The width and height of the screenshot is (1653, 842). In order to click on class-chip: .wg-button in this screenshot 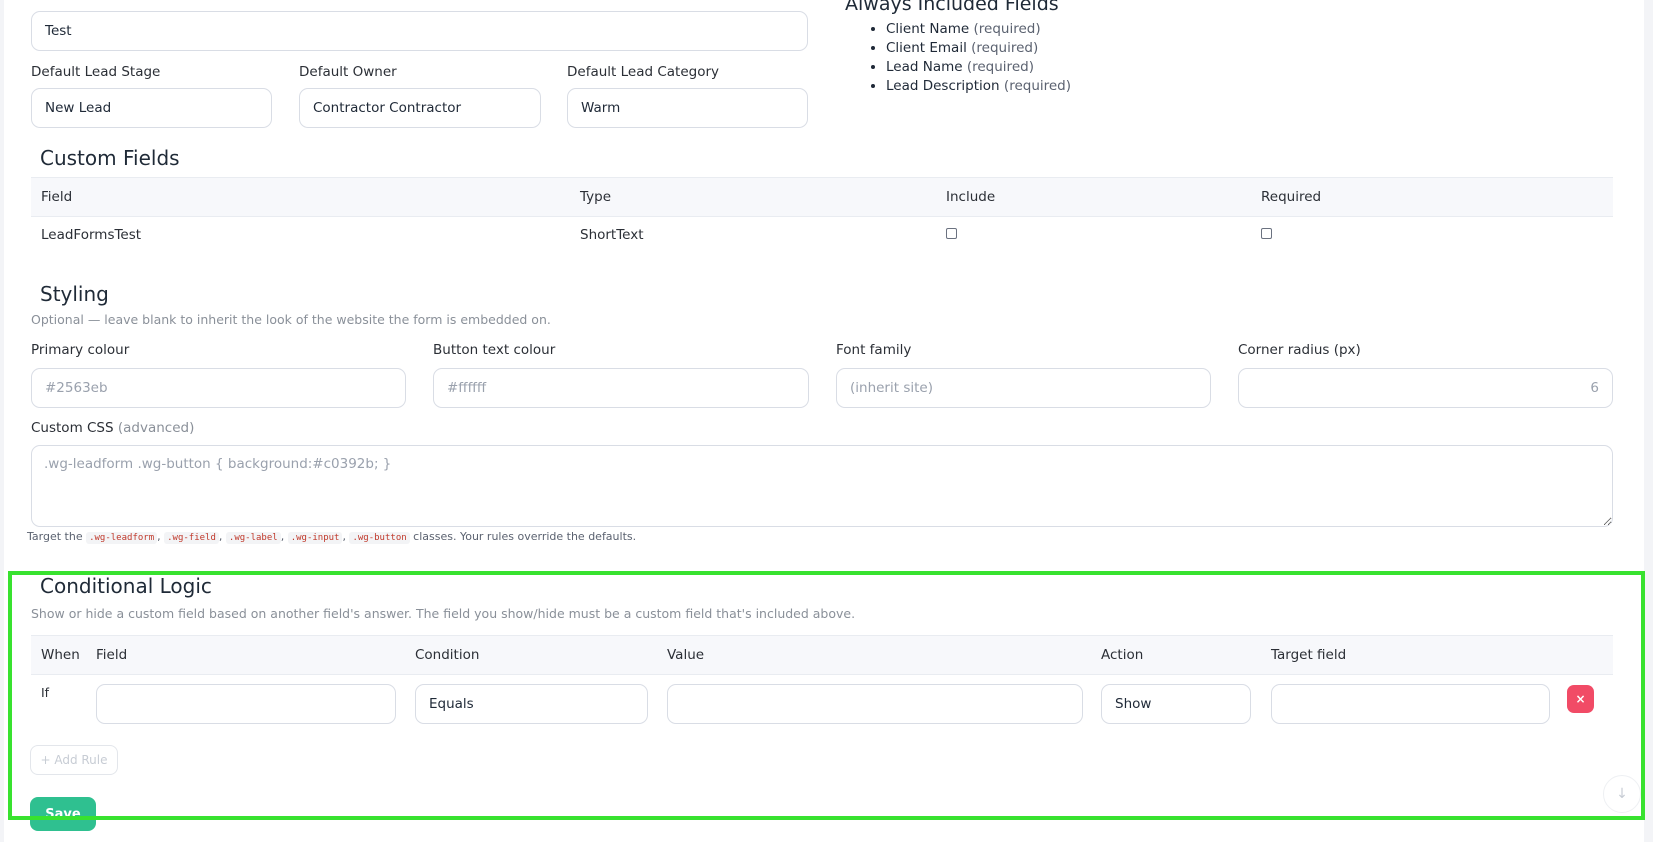, I will do `click(379, 538)`.